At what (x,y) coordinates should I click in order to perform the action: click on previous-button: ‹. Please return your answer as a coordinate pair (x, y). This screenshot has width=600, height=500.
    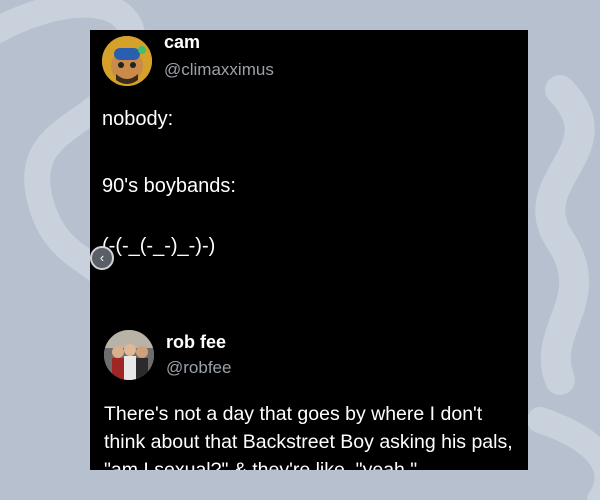
    Looking at the image, I should click on (102, 258).